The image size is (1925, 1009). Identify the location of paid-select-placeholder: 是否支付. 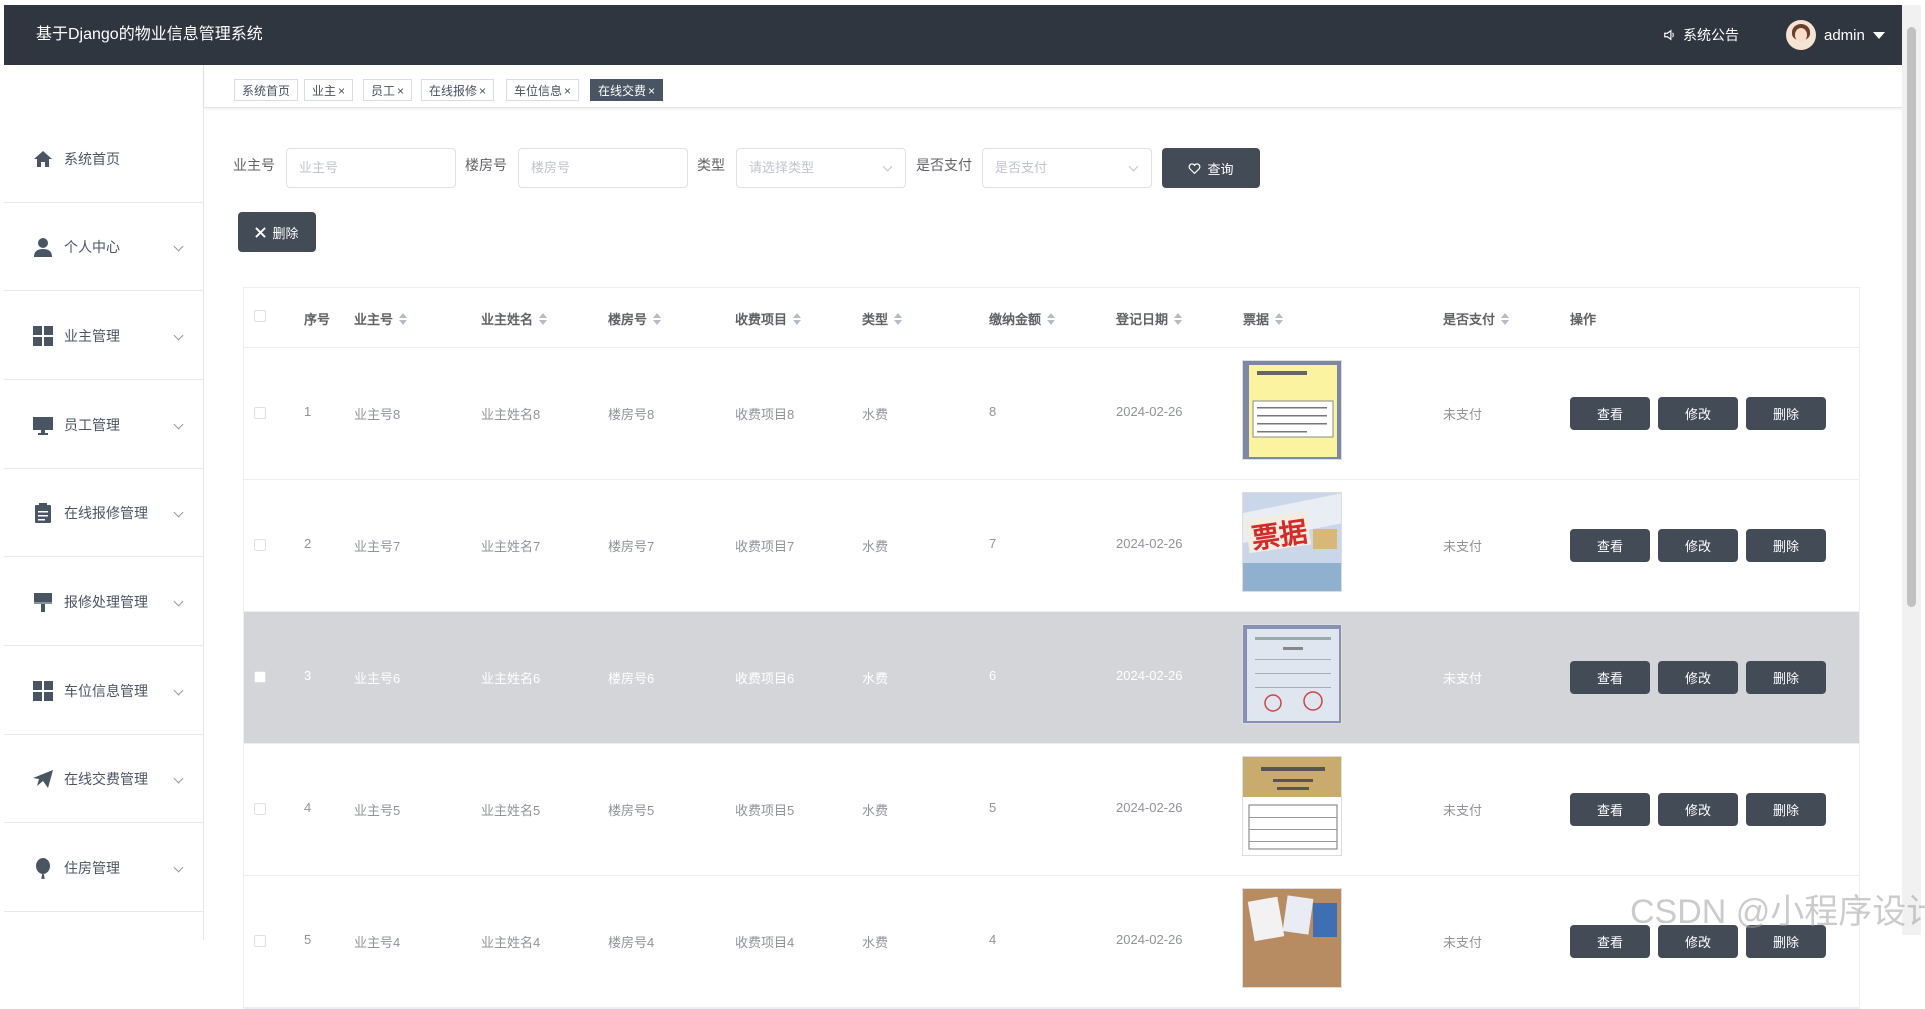
(1021, 167).